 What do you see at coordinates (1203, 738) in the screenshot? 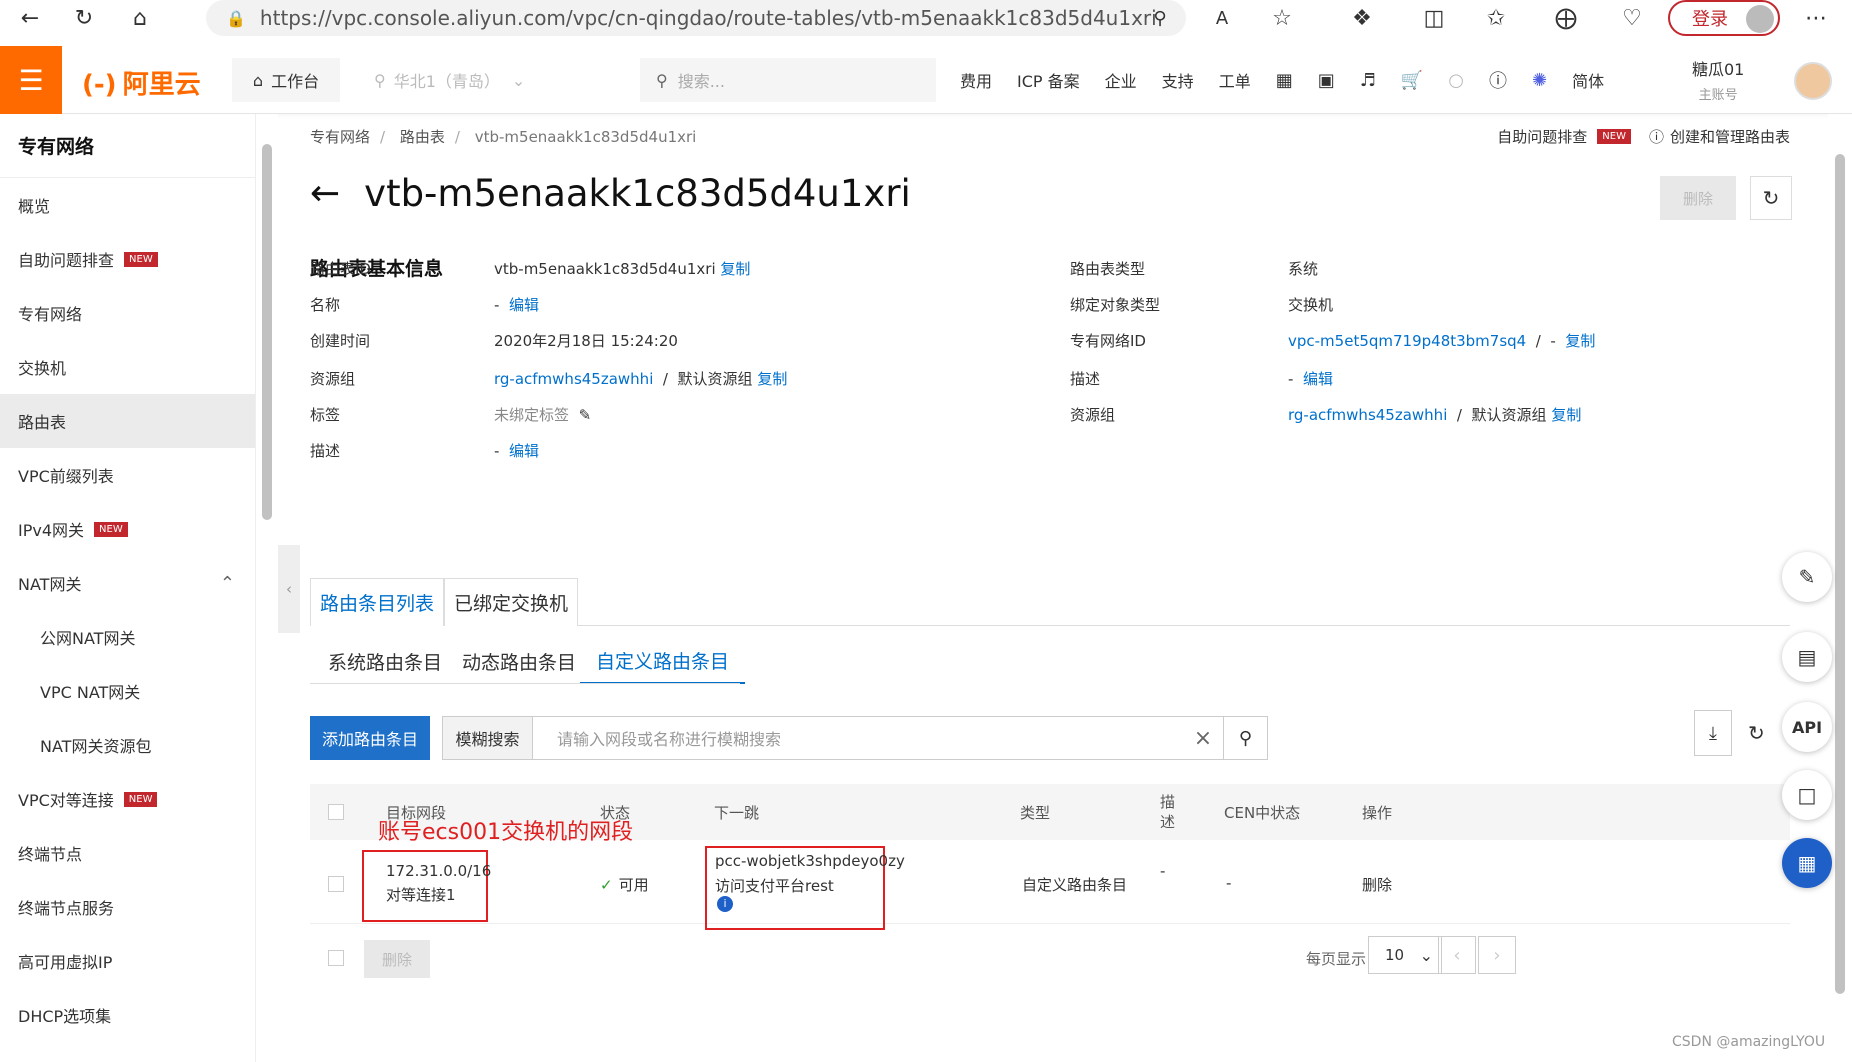
I see `clear-icon: ×` at bounding box center [1203, 738].